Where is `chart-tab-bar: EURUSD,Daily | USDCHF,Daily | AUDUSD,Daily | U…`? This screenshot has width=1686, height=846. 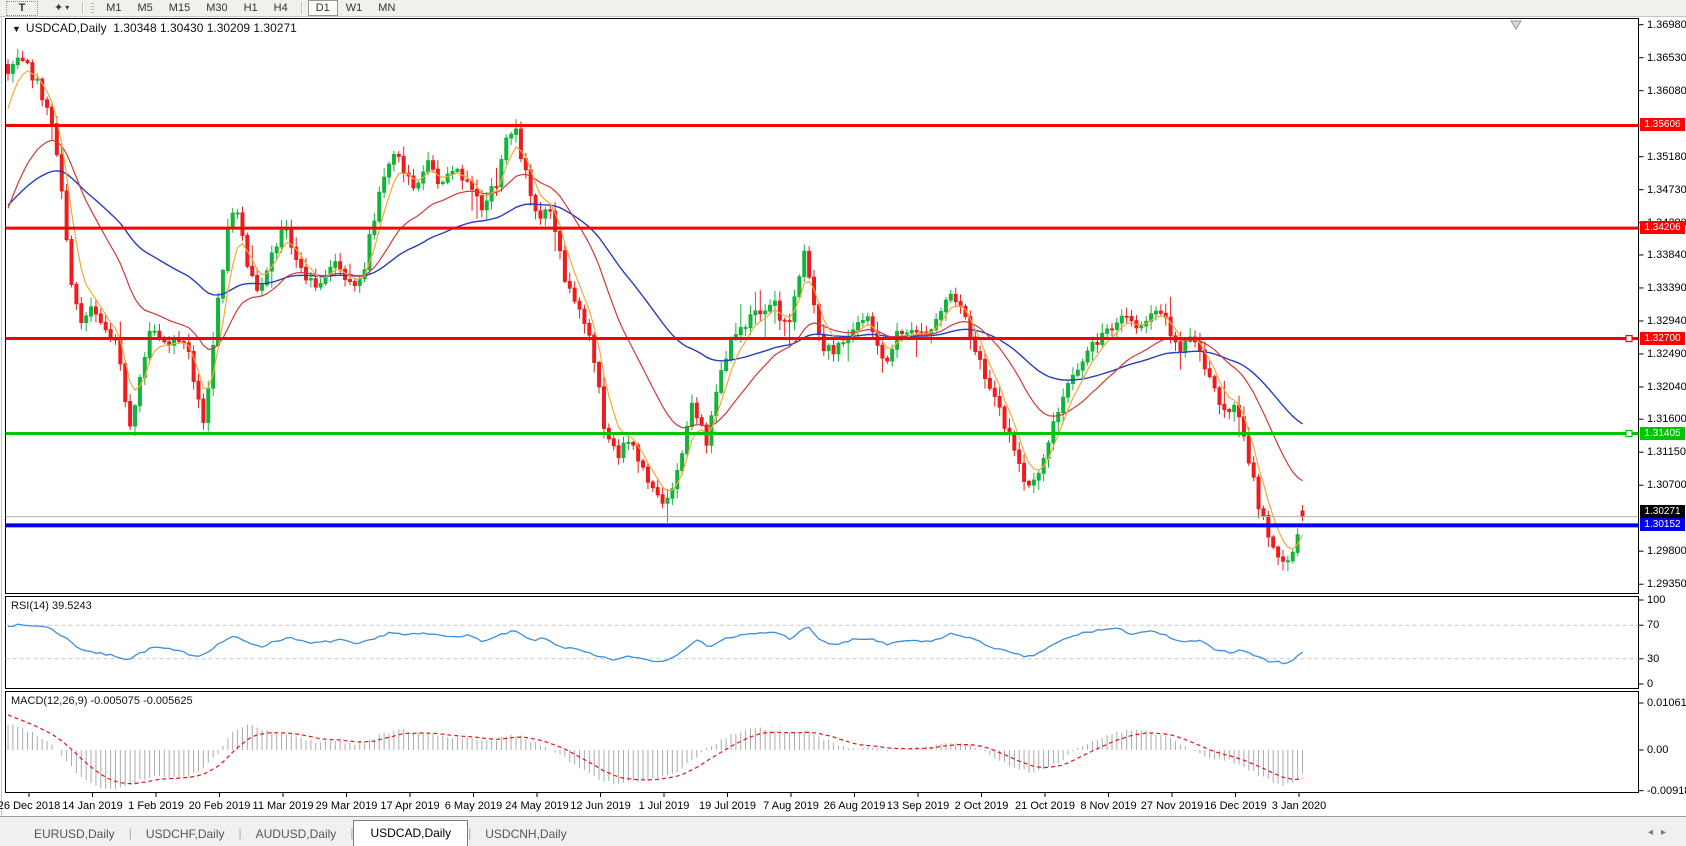 chart-tab-bar: EURUSD,Daily | USDCHF,Daily | AUDUSD,Daily | U… is located at coordinates (843, 831).